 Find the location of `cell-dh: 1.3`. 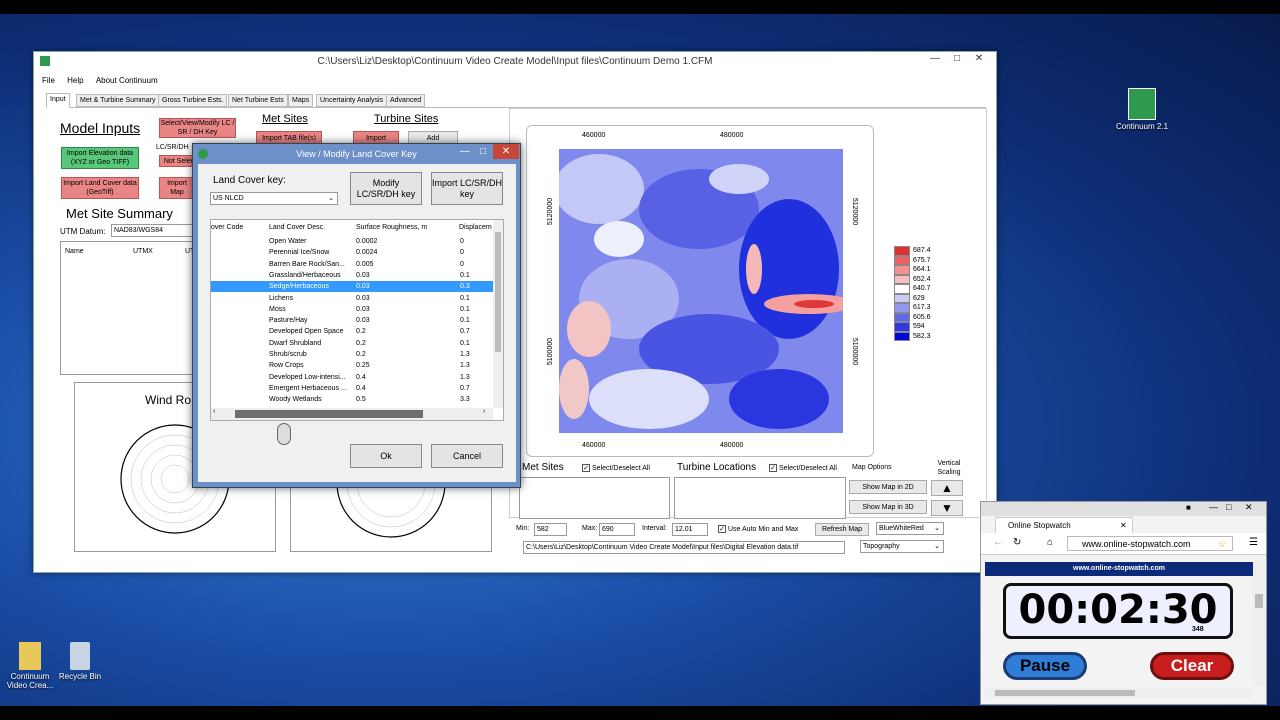

cell-dh: 1.3 is located at coordinates (465, 366).